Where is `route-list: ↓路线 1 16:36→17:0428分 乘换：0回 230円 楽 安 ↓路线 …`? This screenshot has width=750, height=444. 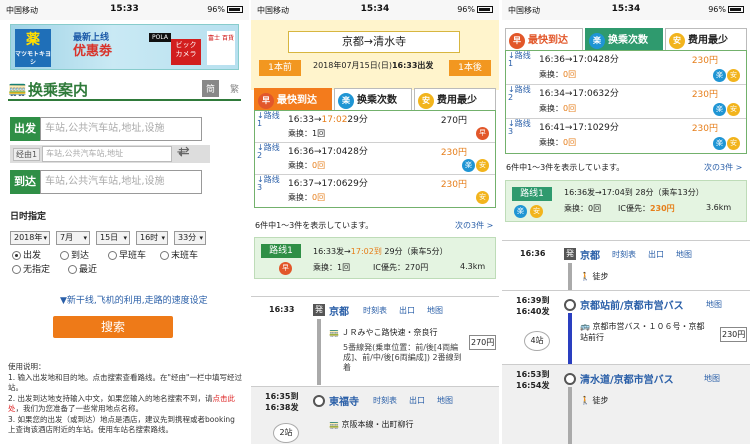
route-list: ↓路线 1 16:36→17:0428分 乘换：0回 230円 楽 安 ↓路线 … is located at coordinates (626, 102).